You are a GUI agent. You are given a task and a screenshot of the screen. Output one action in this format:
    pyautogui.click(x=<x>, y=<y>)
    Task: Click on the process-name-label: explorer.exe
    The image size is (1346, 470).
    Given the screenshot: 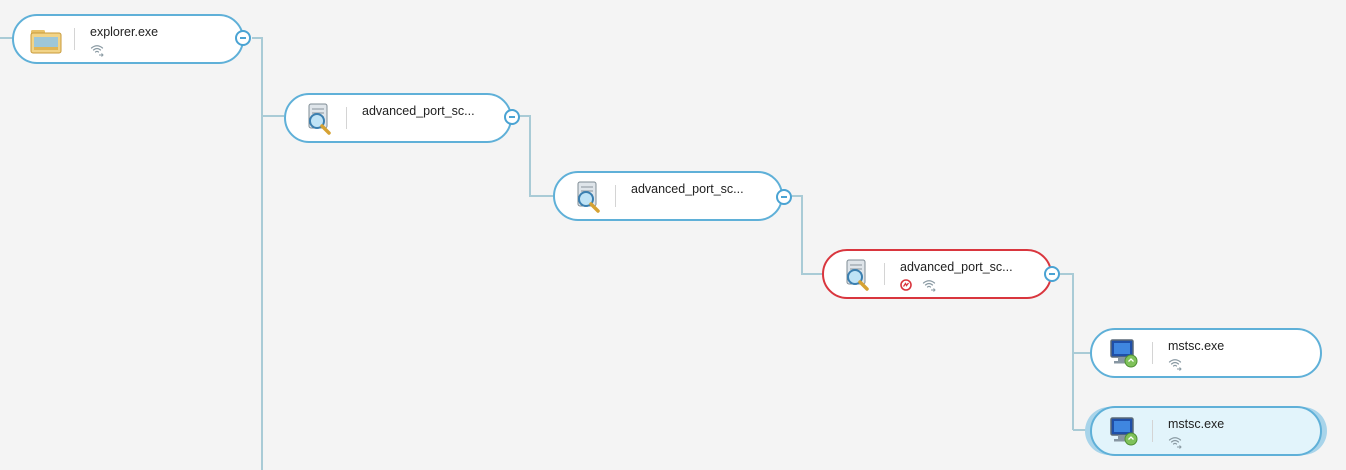 What is the action you would take?
    pyautogui.click(x=124, y=32)
    